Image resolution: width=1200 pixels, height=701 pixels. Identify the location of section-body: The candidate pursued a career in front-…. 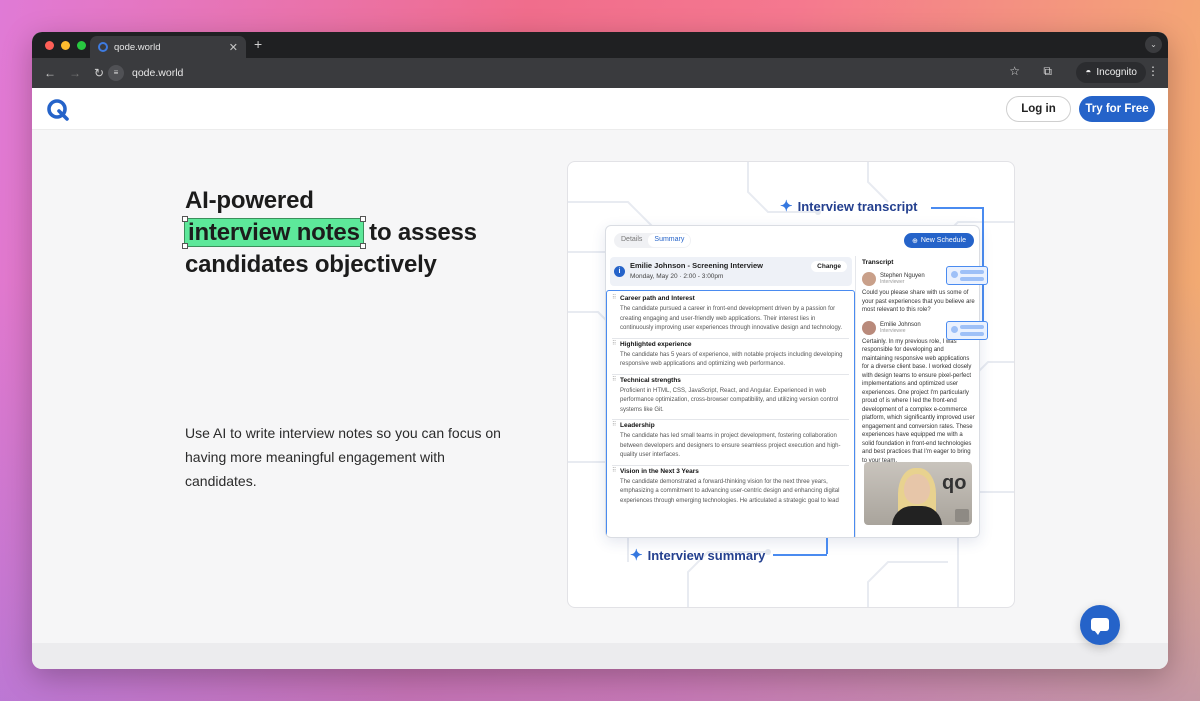
(731, 318).